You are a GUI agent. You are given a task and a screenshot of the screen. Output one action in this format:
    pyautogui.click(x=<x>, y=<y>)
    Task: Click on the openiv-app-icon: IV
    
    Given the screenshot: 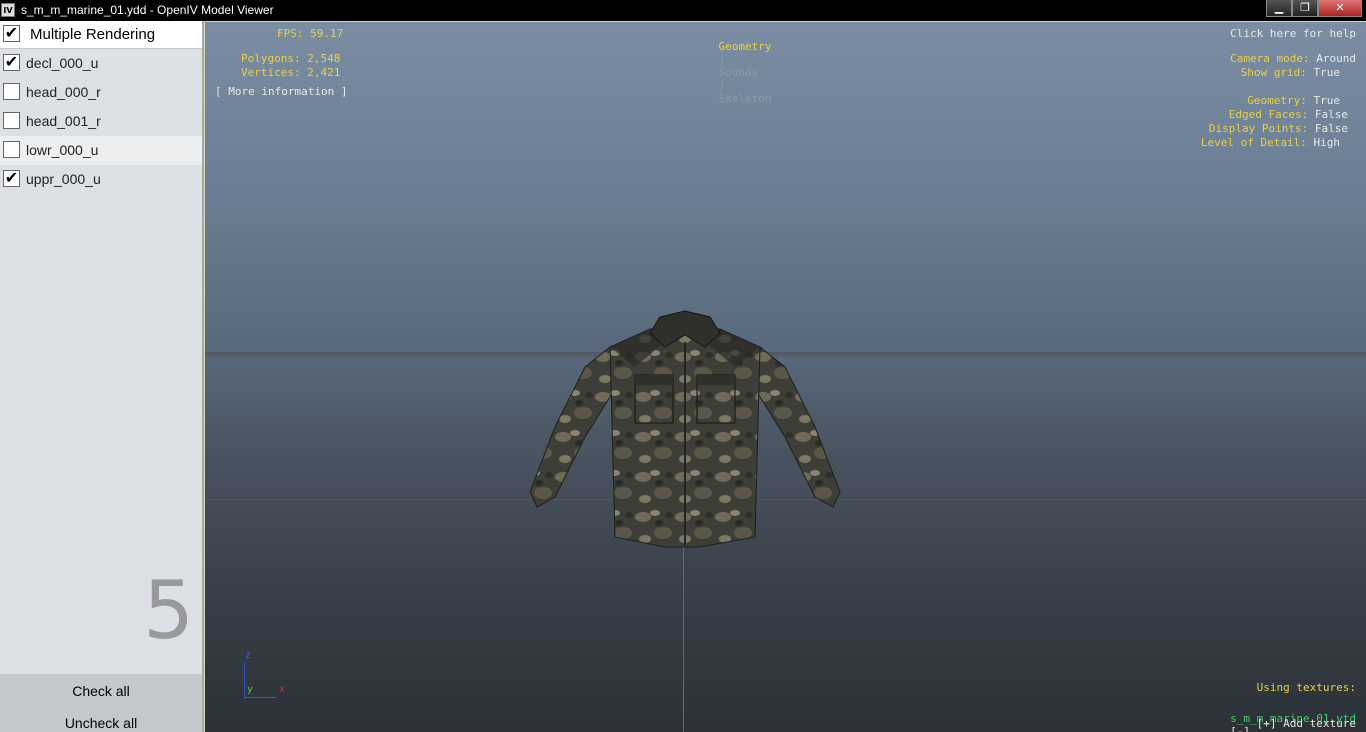 What is the action you would take?
    pyautogui.click(x=8, y=10)
    